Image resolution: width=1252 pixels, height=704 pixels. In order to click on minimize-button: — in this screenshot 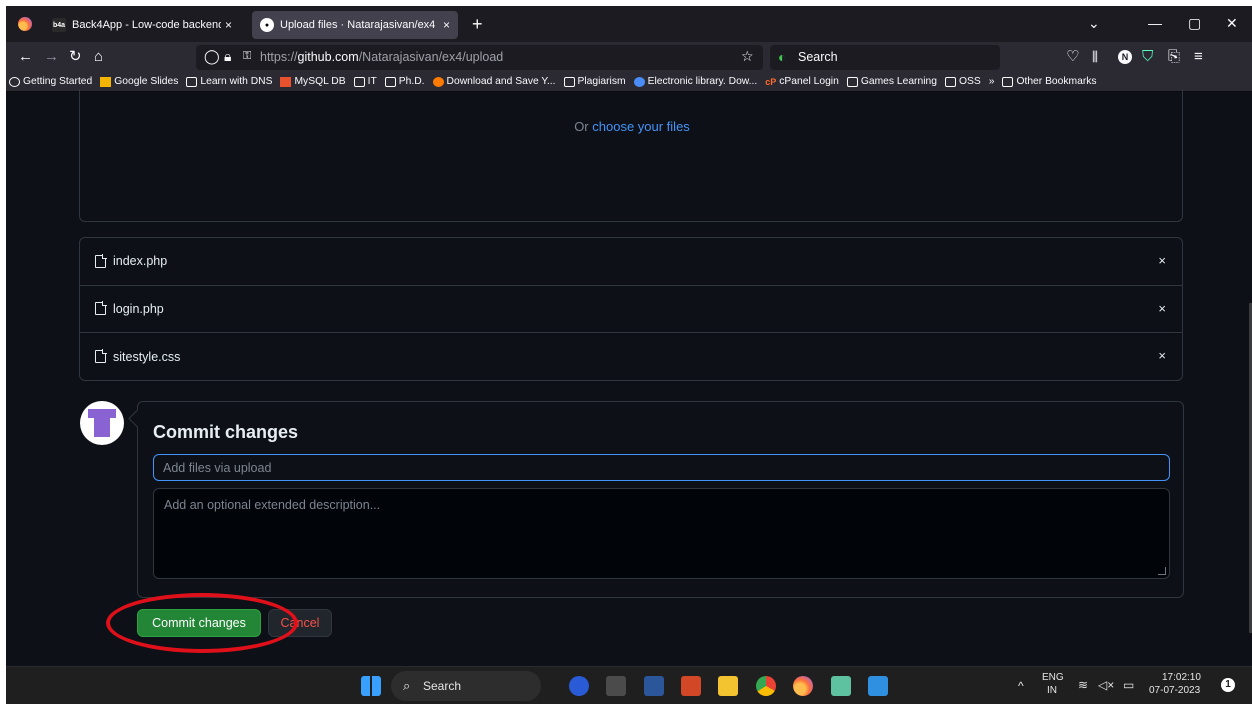, I will do `click(1155, 23)`.